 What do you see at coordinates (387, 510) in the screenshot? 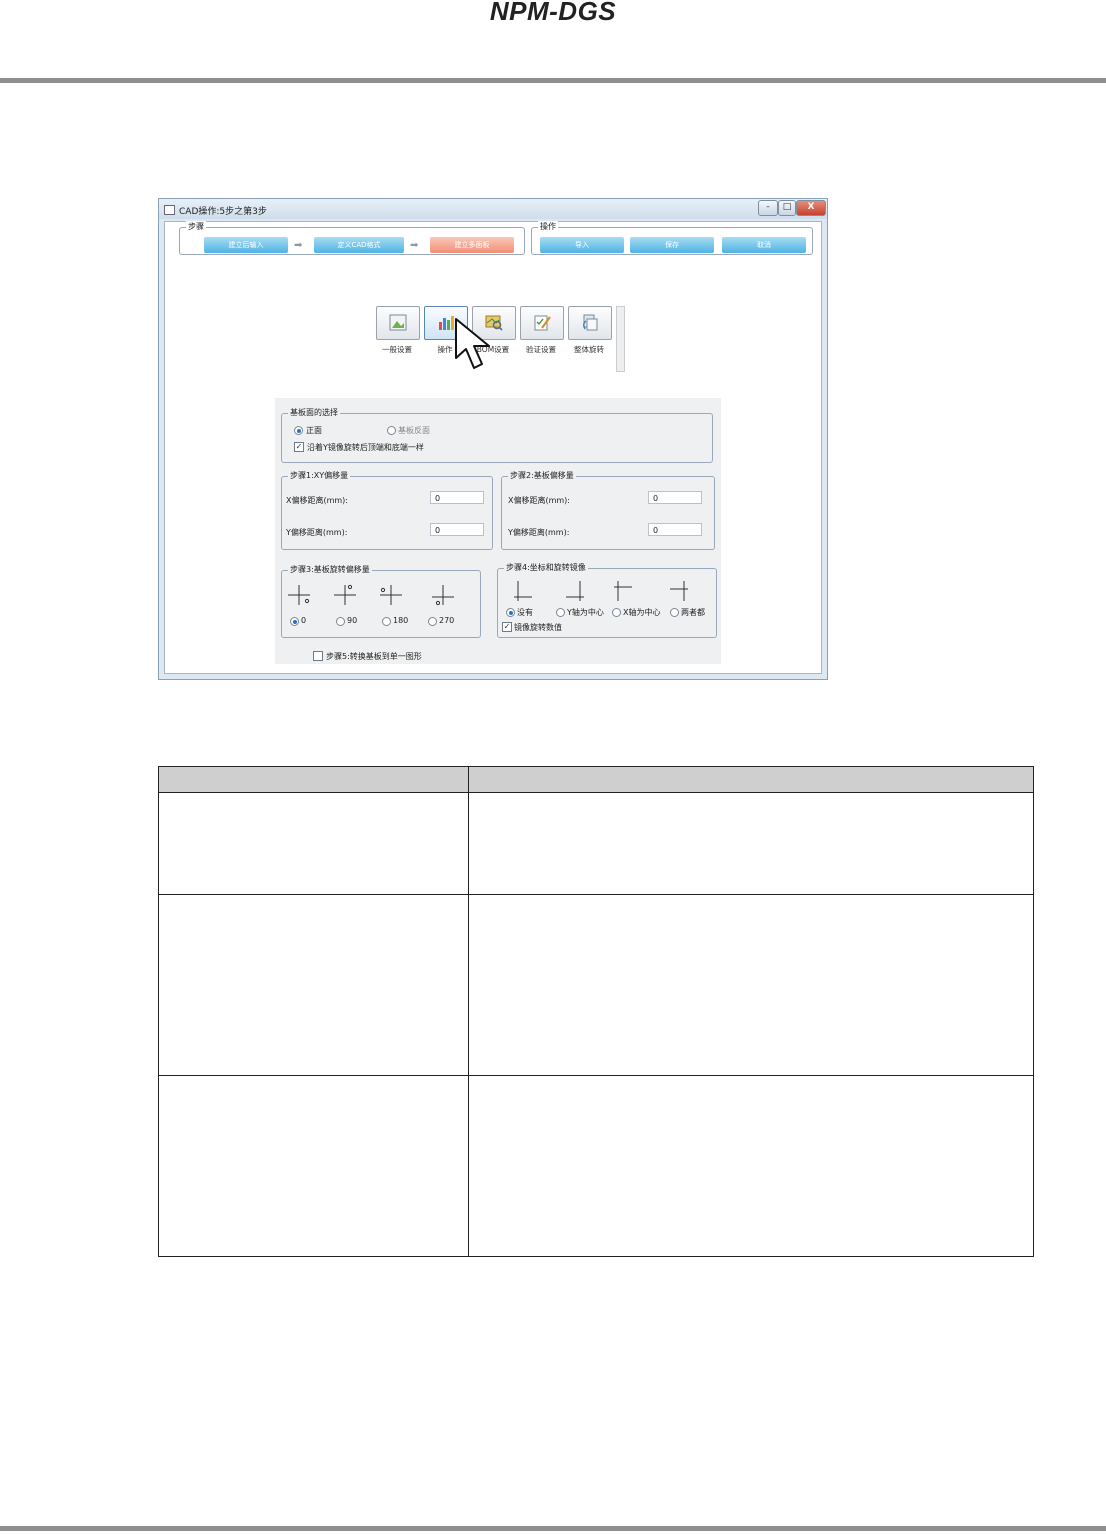
I see `step1-group: 步骤1:XY偏移量 X偏移距离(mm): 0 Y偏移距离(mm): 0` at bounding box center [387, 510].